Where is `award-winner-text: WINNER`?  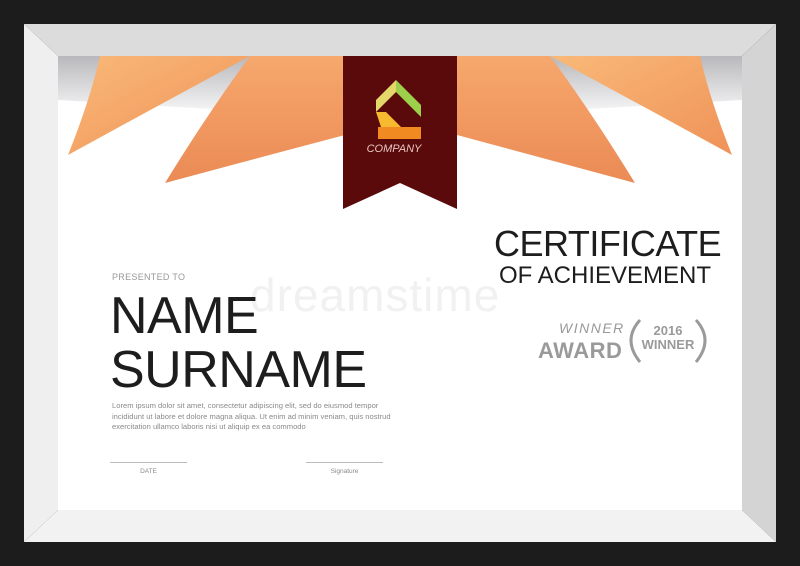 award-winner-text: WINNER is located at coordinates (592, 328).